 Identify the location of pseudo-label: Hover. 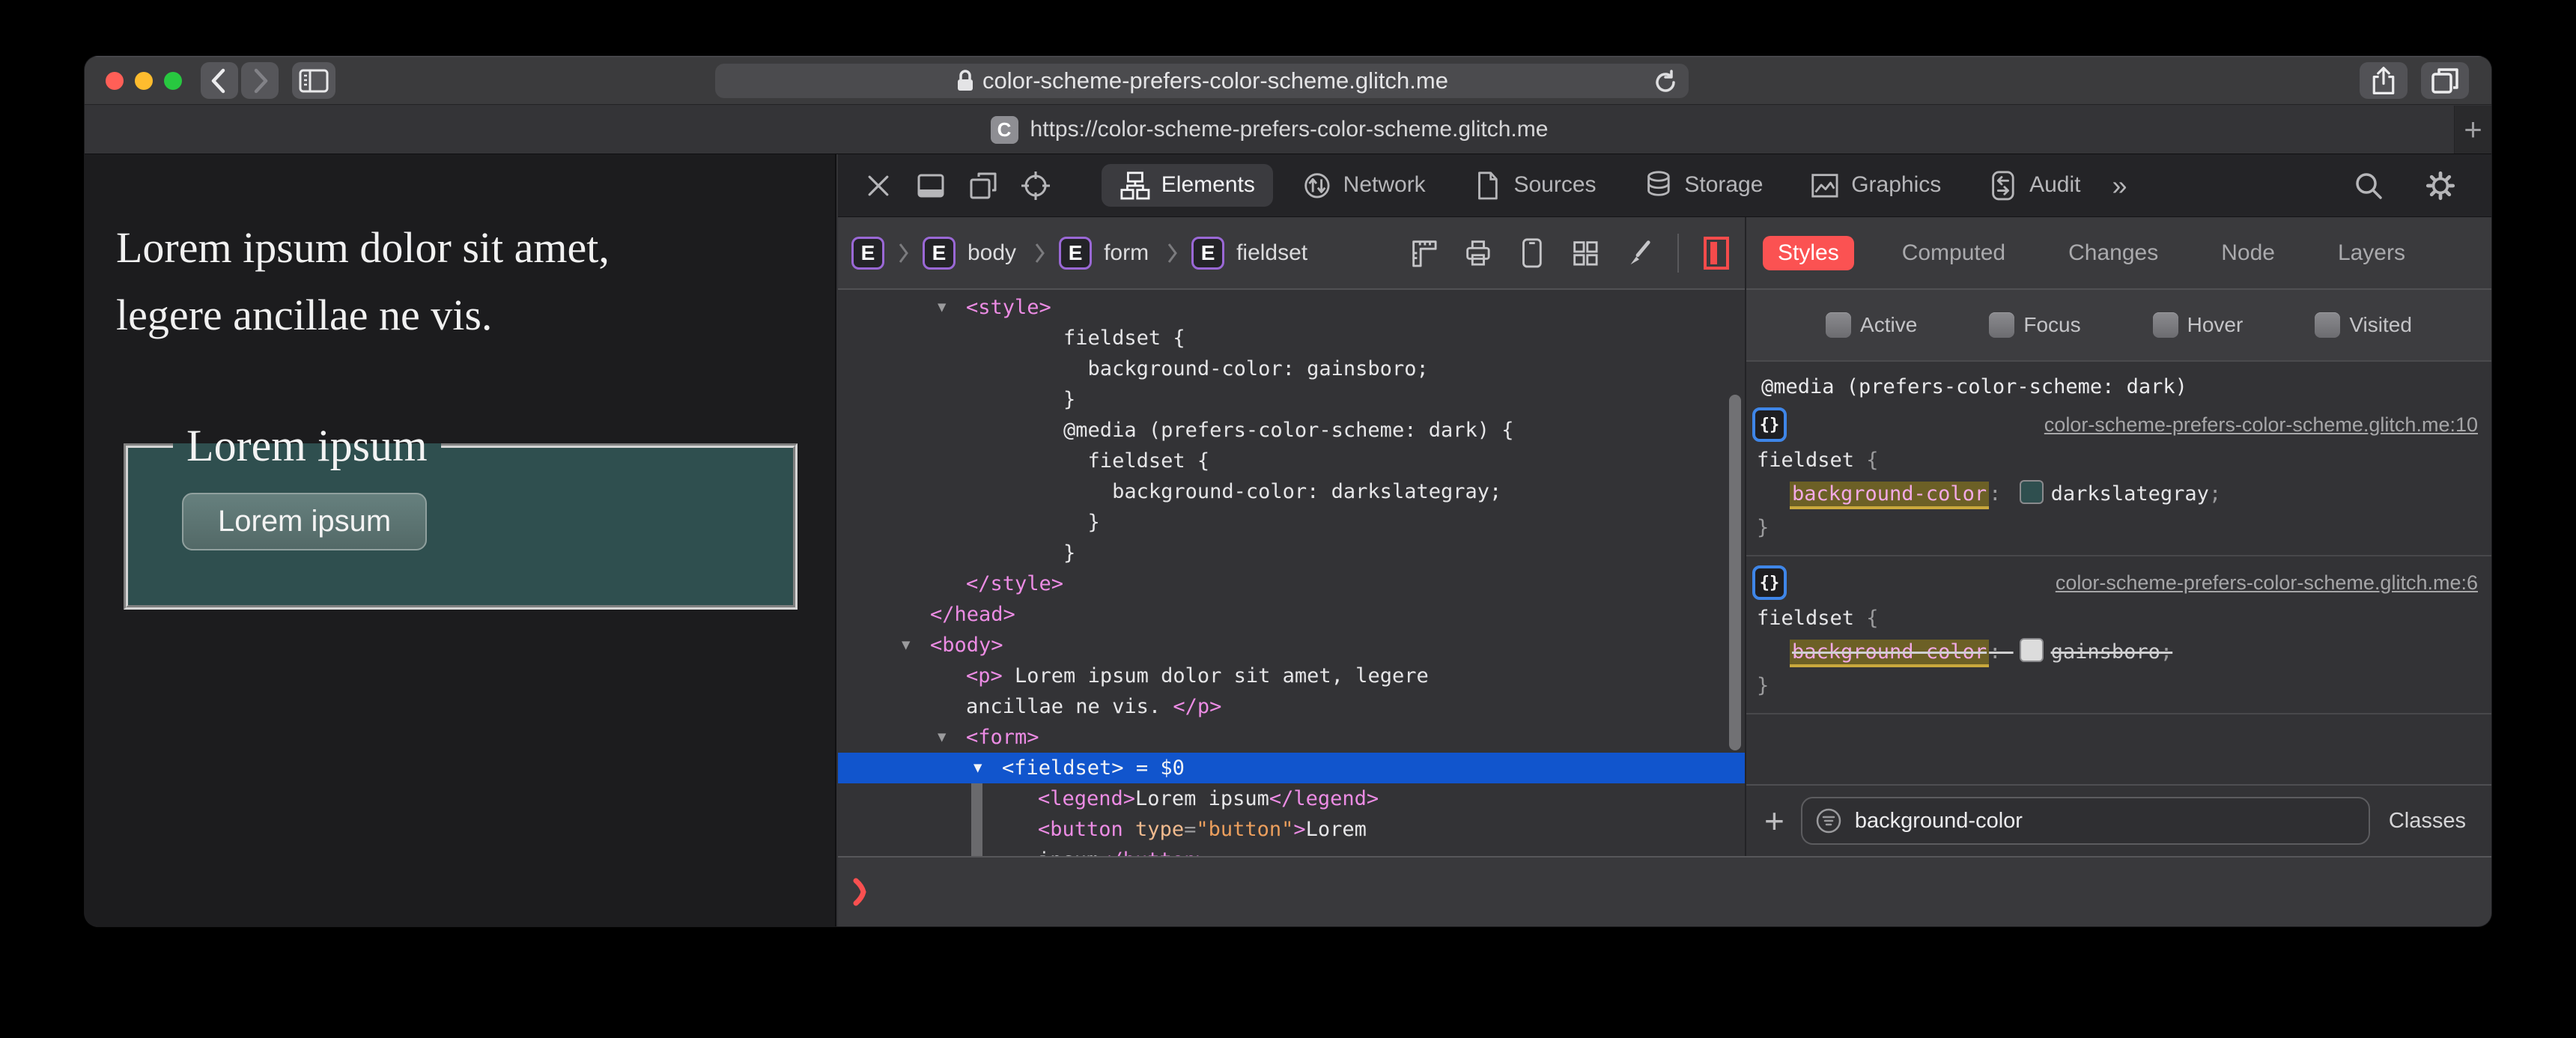
(2215, 324).